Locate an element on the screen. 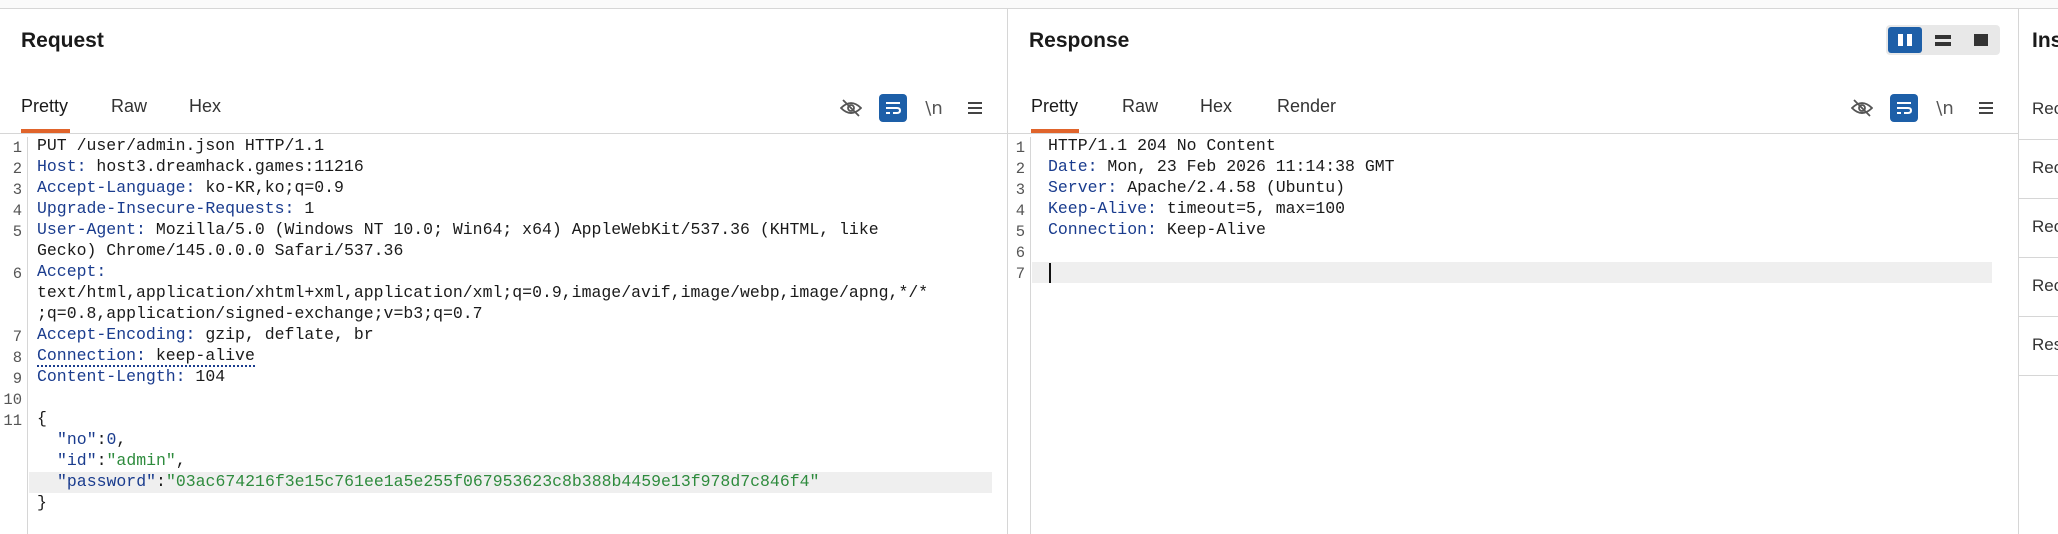 The height and width of the screenshot is (534, 2058). line-number: 11 is located at coordinates (12, 421).